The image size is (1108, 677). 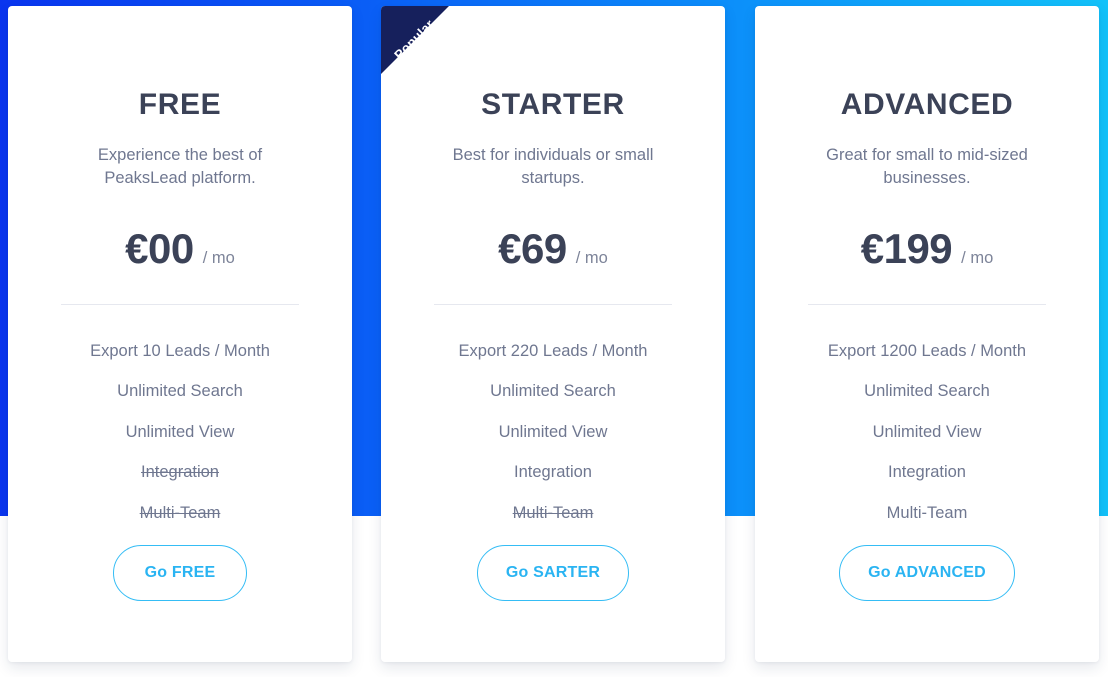 I want to click on plan-price-row: €69 / mo, so click(x=553, y=248).